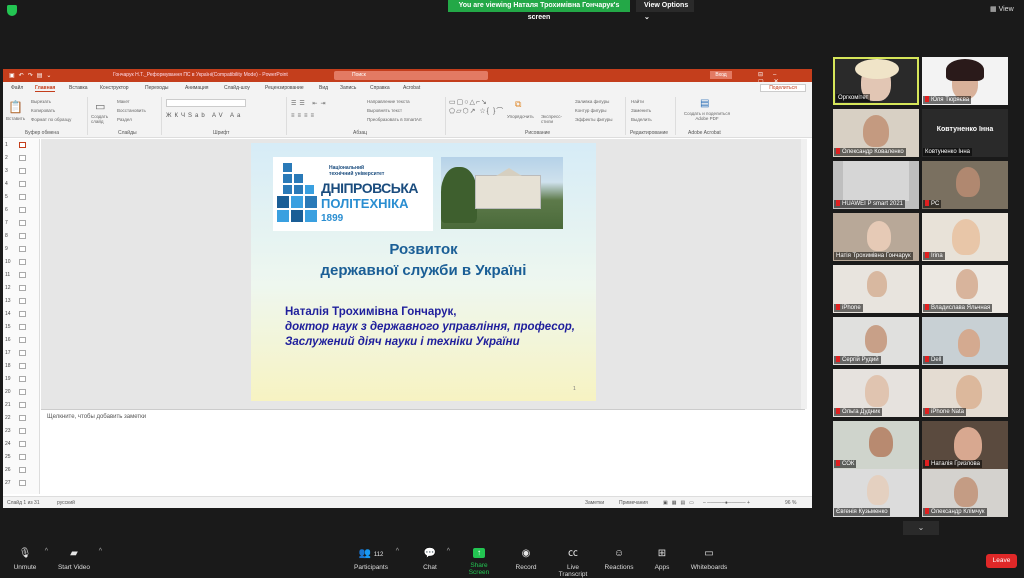  What do you see at coordinates (20, 288) in the screenshot?
I see `slide-thumbnail: 12` at bounding box center [20, 288].